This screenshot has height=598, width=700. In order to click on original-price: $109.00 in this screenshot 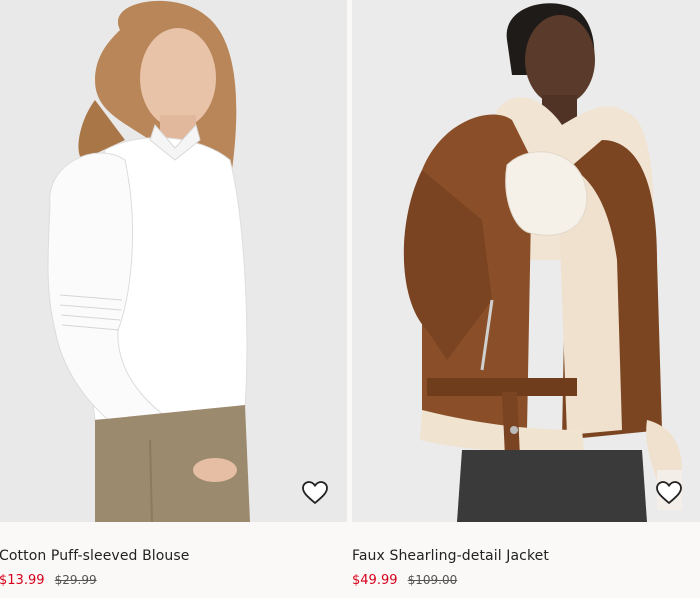, I will do `click(432, 580)`.